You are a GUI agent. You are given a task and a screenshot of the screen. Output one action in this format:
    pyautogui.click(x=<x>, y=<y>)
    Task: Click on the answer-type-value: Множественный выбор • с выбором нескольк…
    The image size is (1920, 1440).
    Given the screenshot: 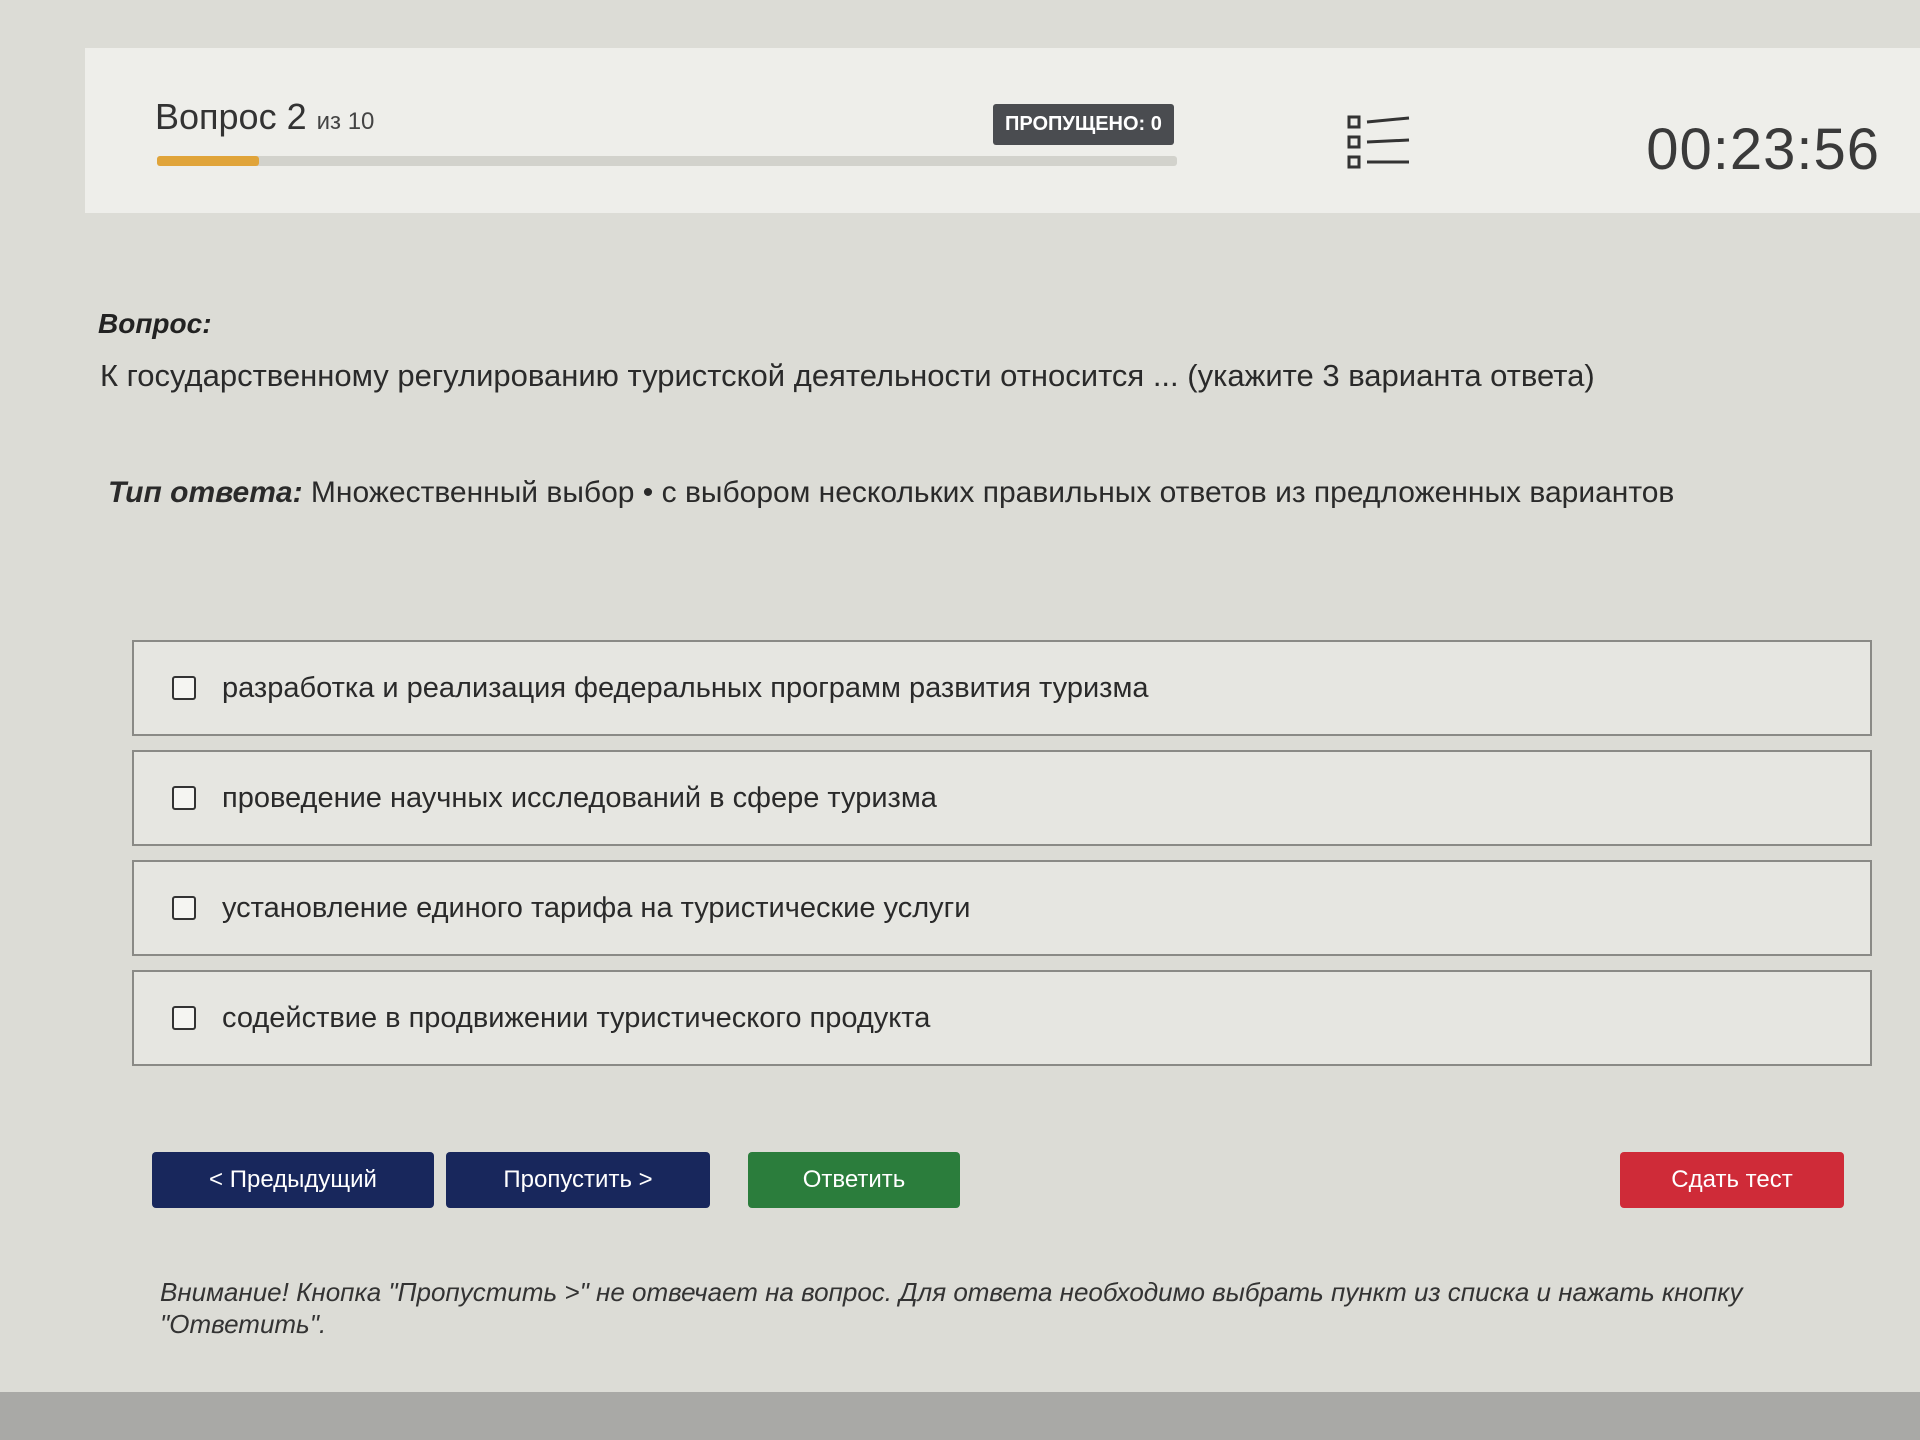 What is the action you would take?
    pyautogui.click(x=992, y=492)
    